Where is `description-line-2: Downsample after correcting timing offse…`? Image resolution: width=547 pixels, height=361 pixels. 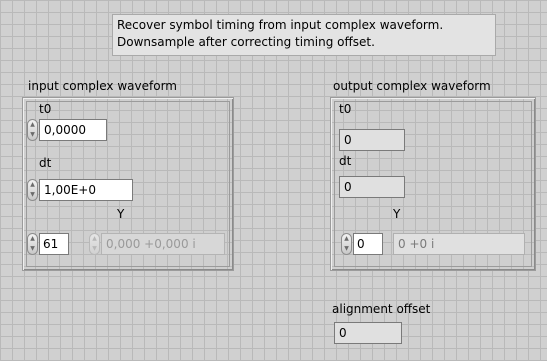
description-line-2: Downsample after correcting timing offse… is located at coordinates (246, 42).